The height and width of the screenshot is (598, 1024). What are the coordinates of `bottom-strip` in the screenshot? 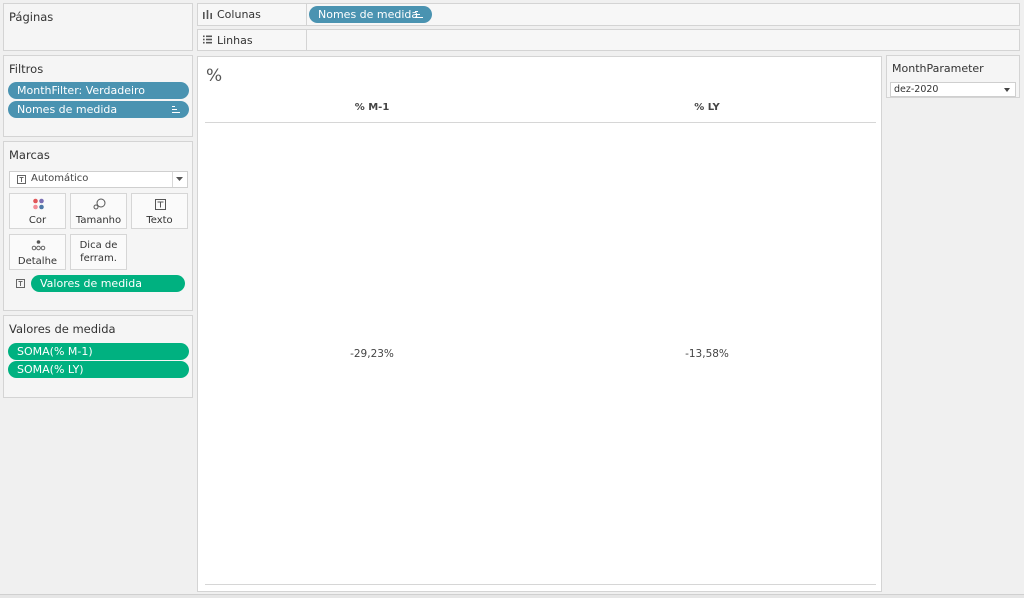 It's located at (512, 596).